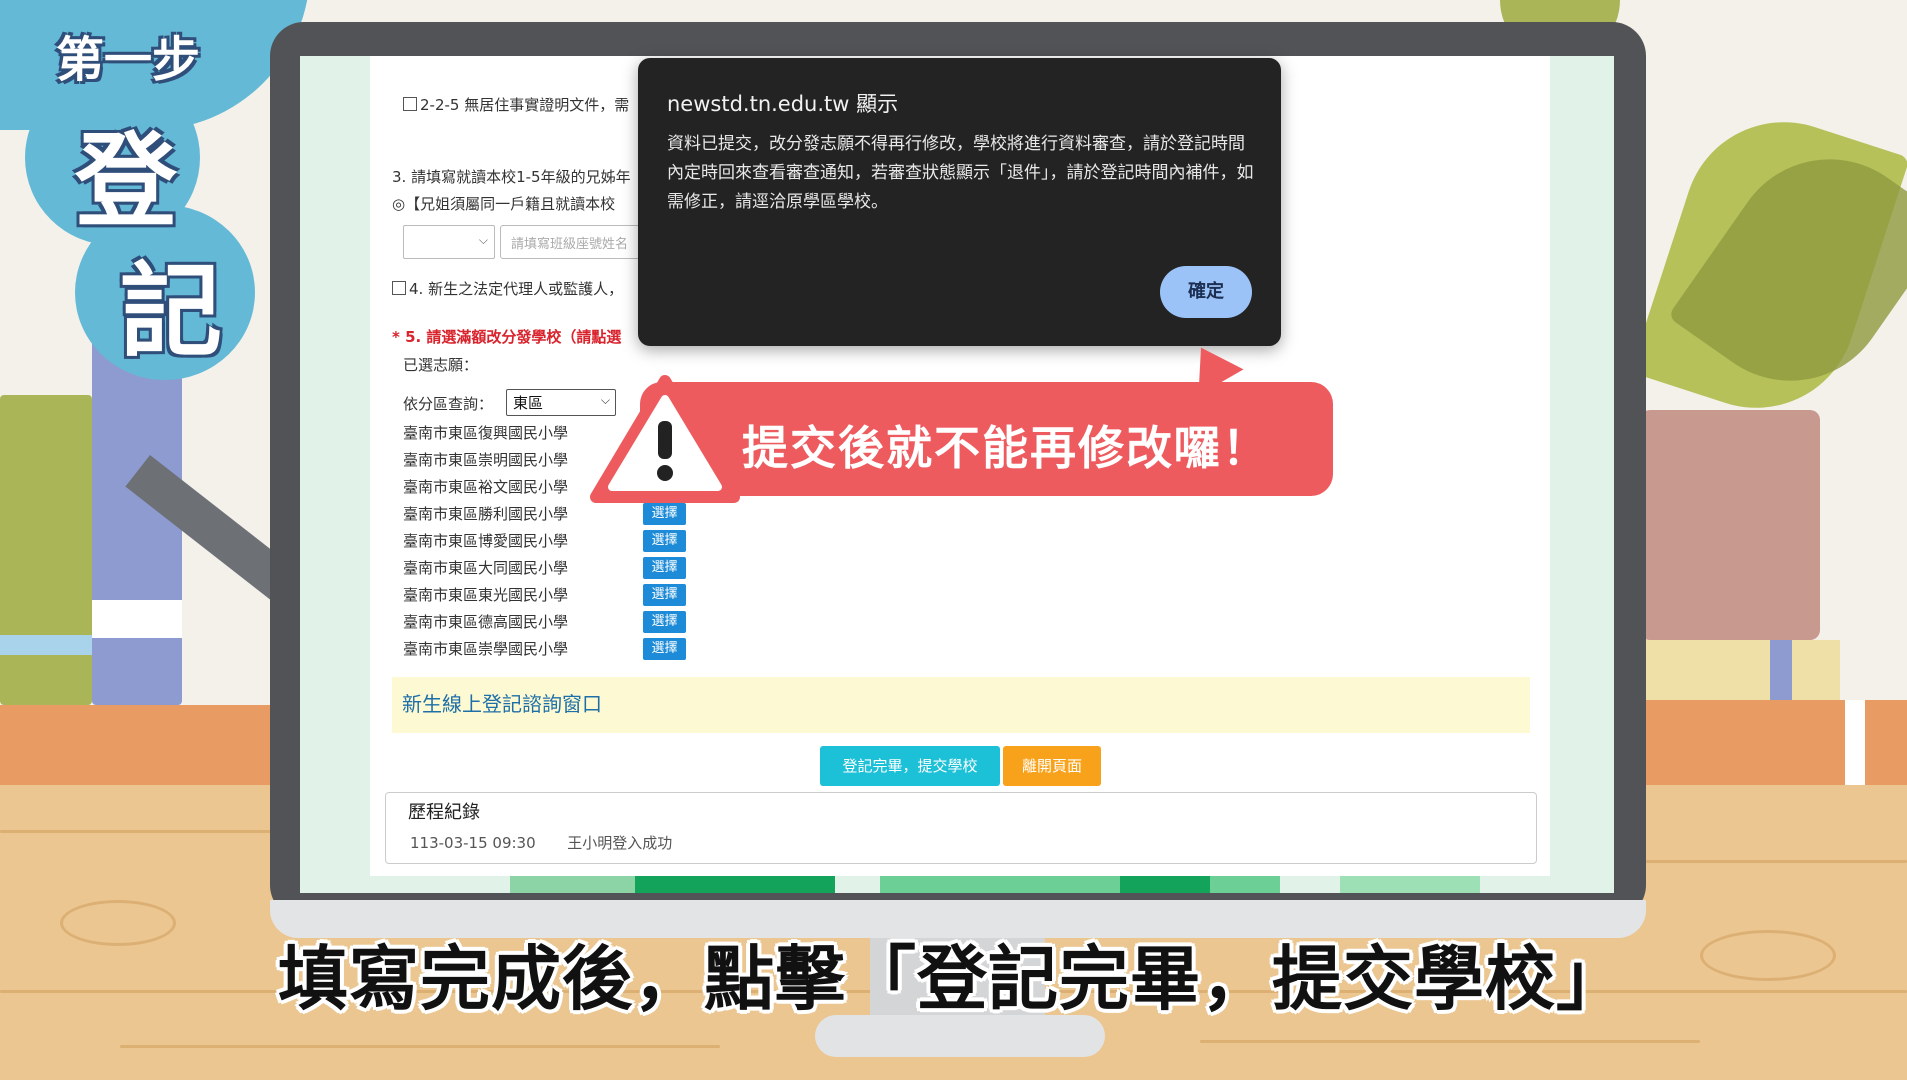 The image size is (1907, 1080). I want to click on warning-triangle-icon, so click(665, 439).